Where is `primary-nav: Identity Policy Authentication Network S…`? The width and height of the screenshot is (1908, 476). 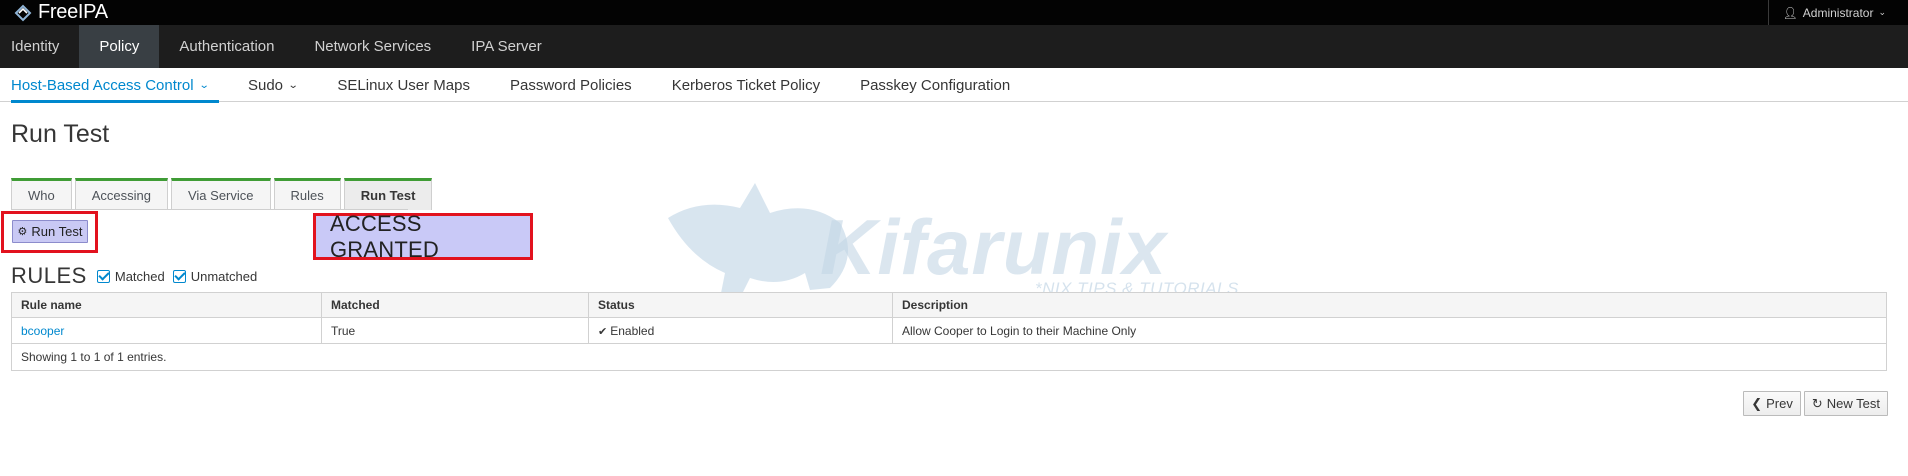 primary-nav: Identity Policy Authentication Network S… is located at coordinates (954, 46).